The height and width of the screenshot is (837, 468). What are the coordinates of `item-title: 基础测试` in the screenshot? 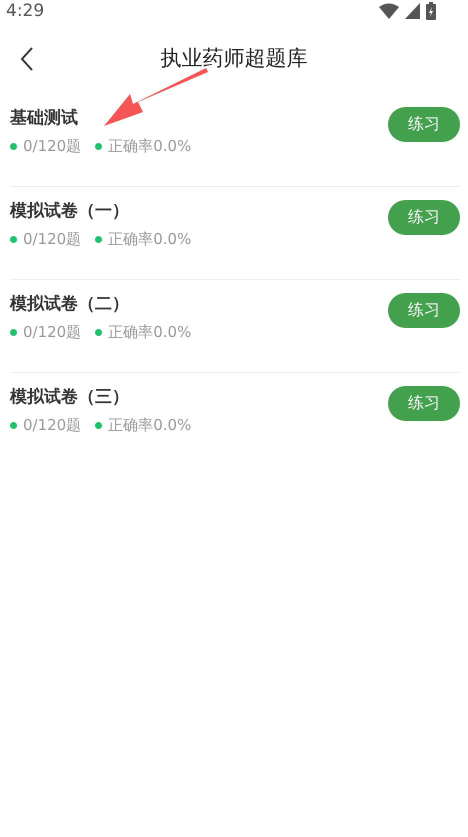 It's located at (44, 118).